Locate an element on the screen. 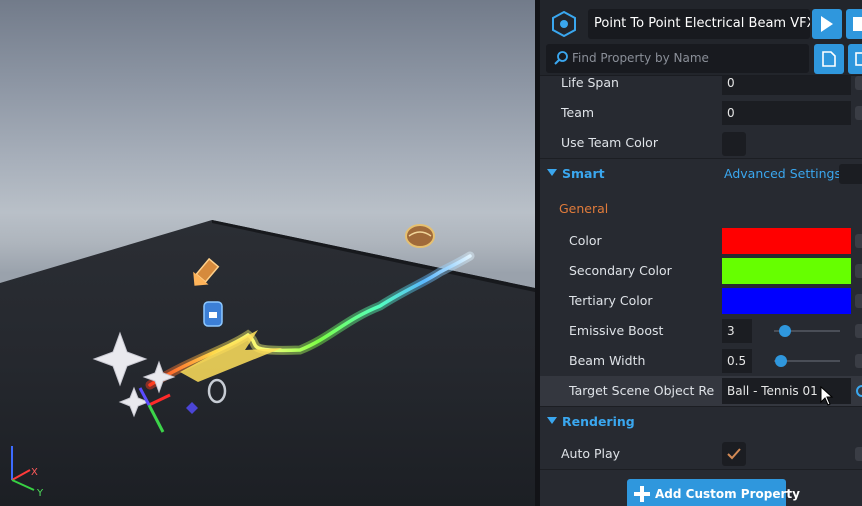 This screenshot has width=862, height=506. property-search-input: Find Property by Name is located at coordinates (677, 58).